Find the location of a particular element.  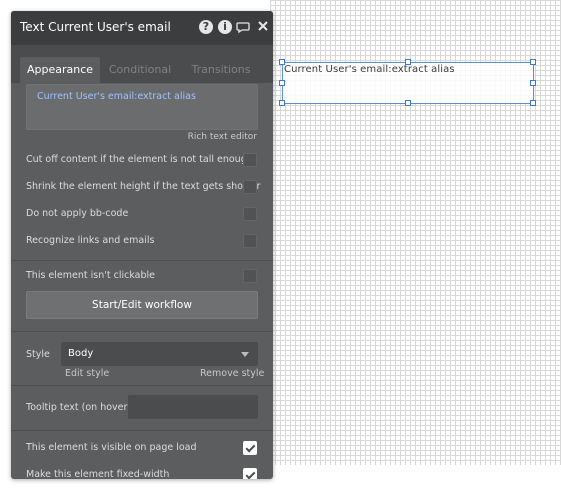

style-label: Style is located at coordinates (38, 354).